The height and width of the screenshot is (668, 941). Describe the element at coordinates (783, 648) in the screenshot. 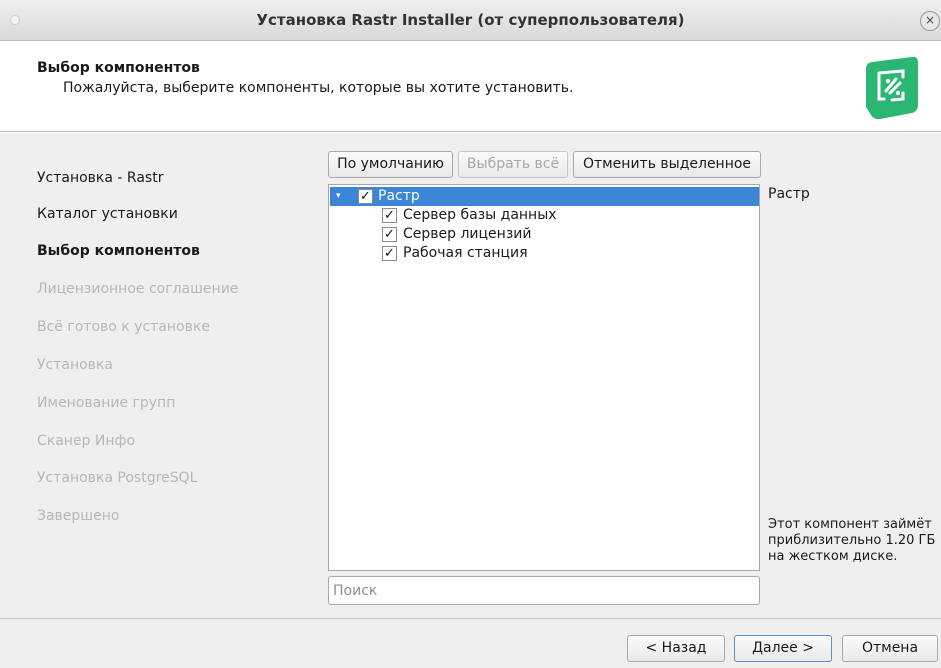

I see `next-button: Далее >` at that location.